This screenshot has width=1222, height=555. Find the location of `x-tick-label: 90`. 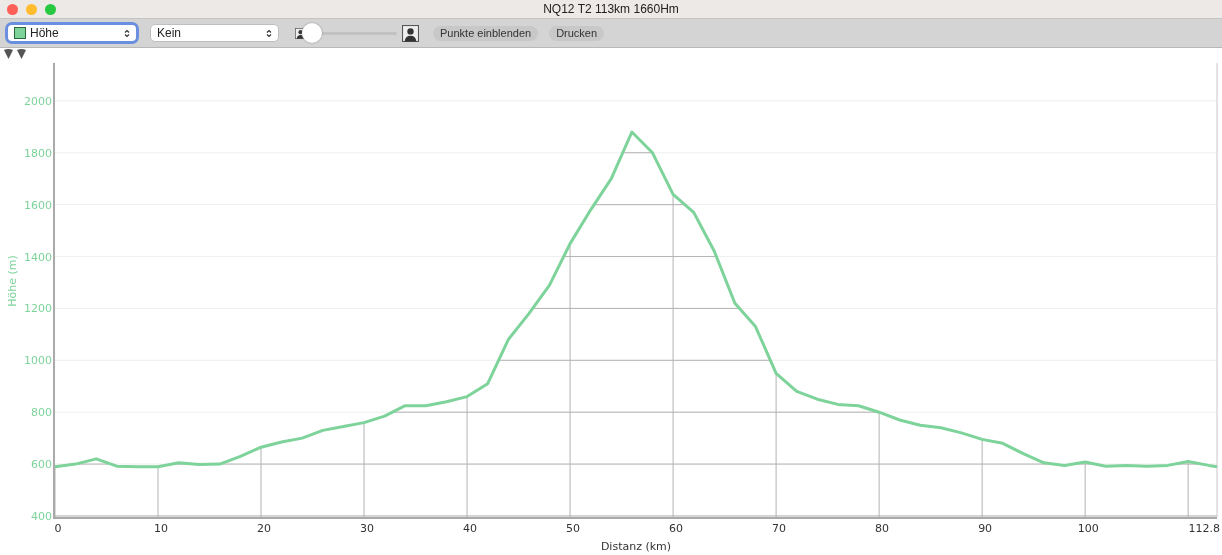

x-tick-label: 90 is located at coordinates (985, 528).